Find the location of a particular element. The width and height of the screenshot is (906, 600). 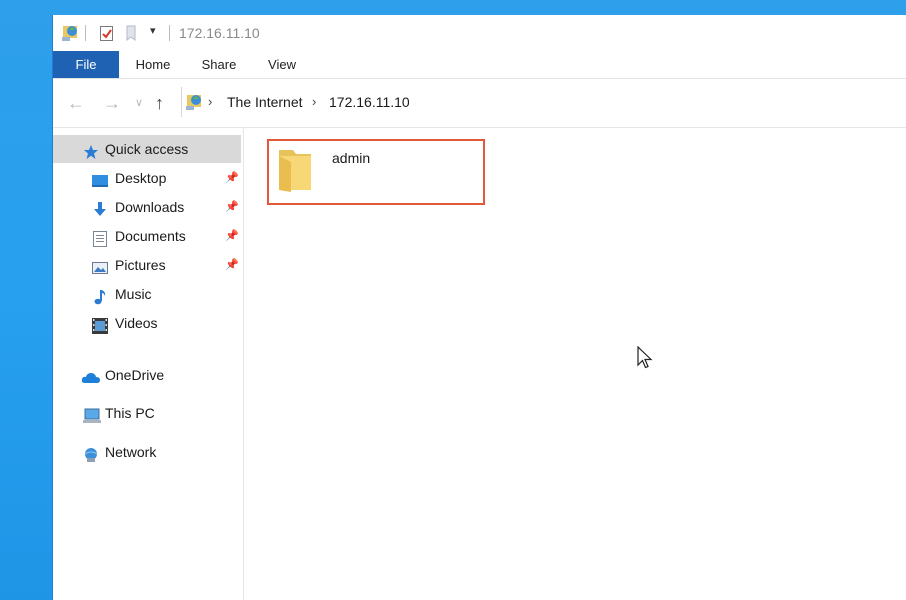

sidebar-item-label: This PC is located at coordinates (130, 413).